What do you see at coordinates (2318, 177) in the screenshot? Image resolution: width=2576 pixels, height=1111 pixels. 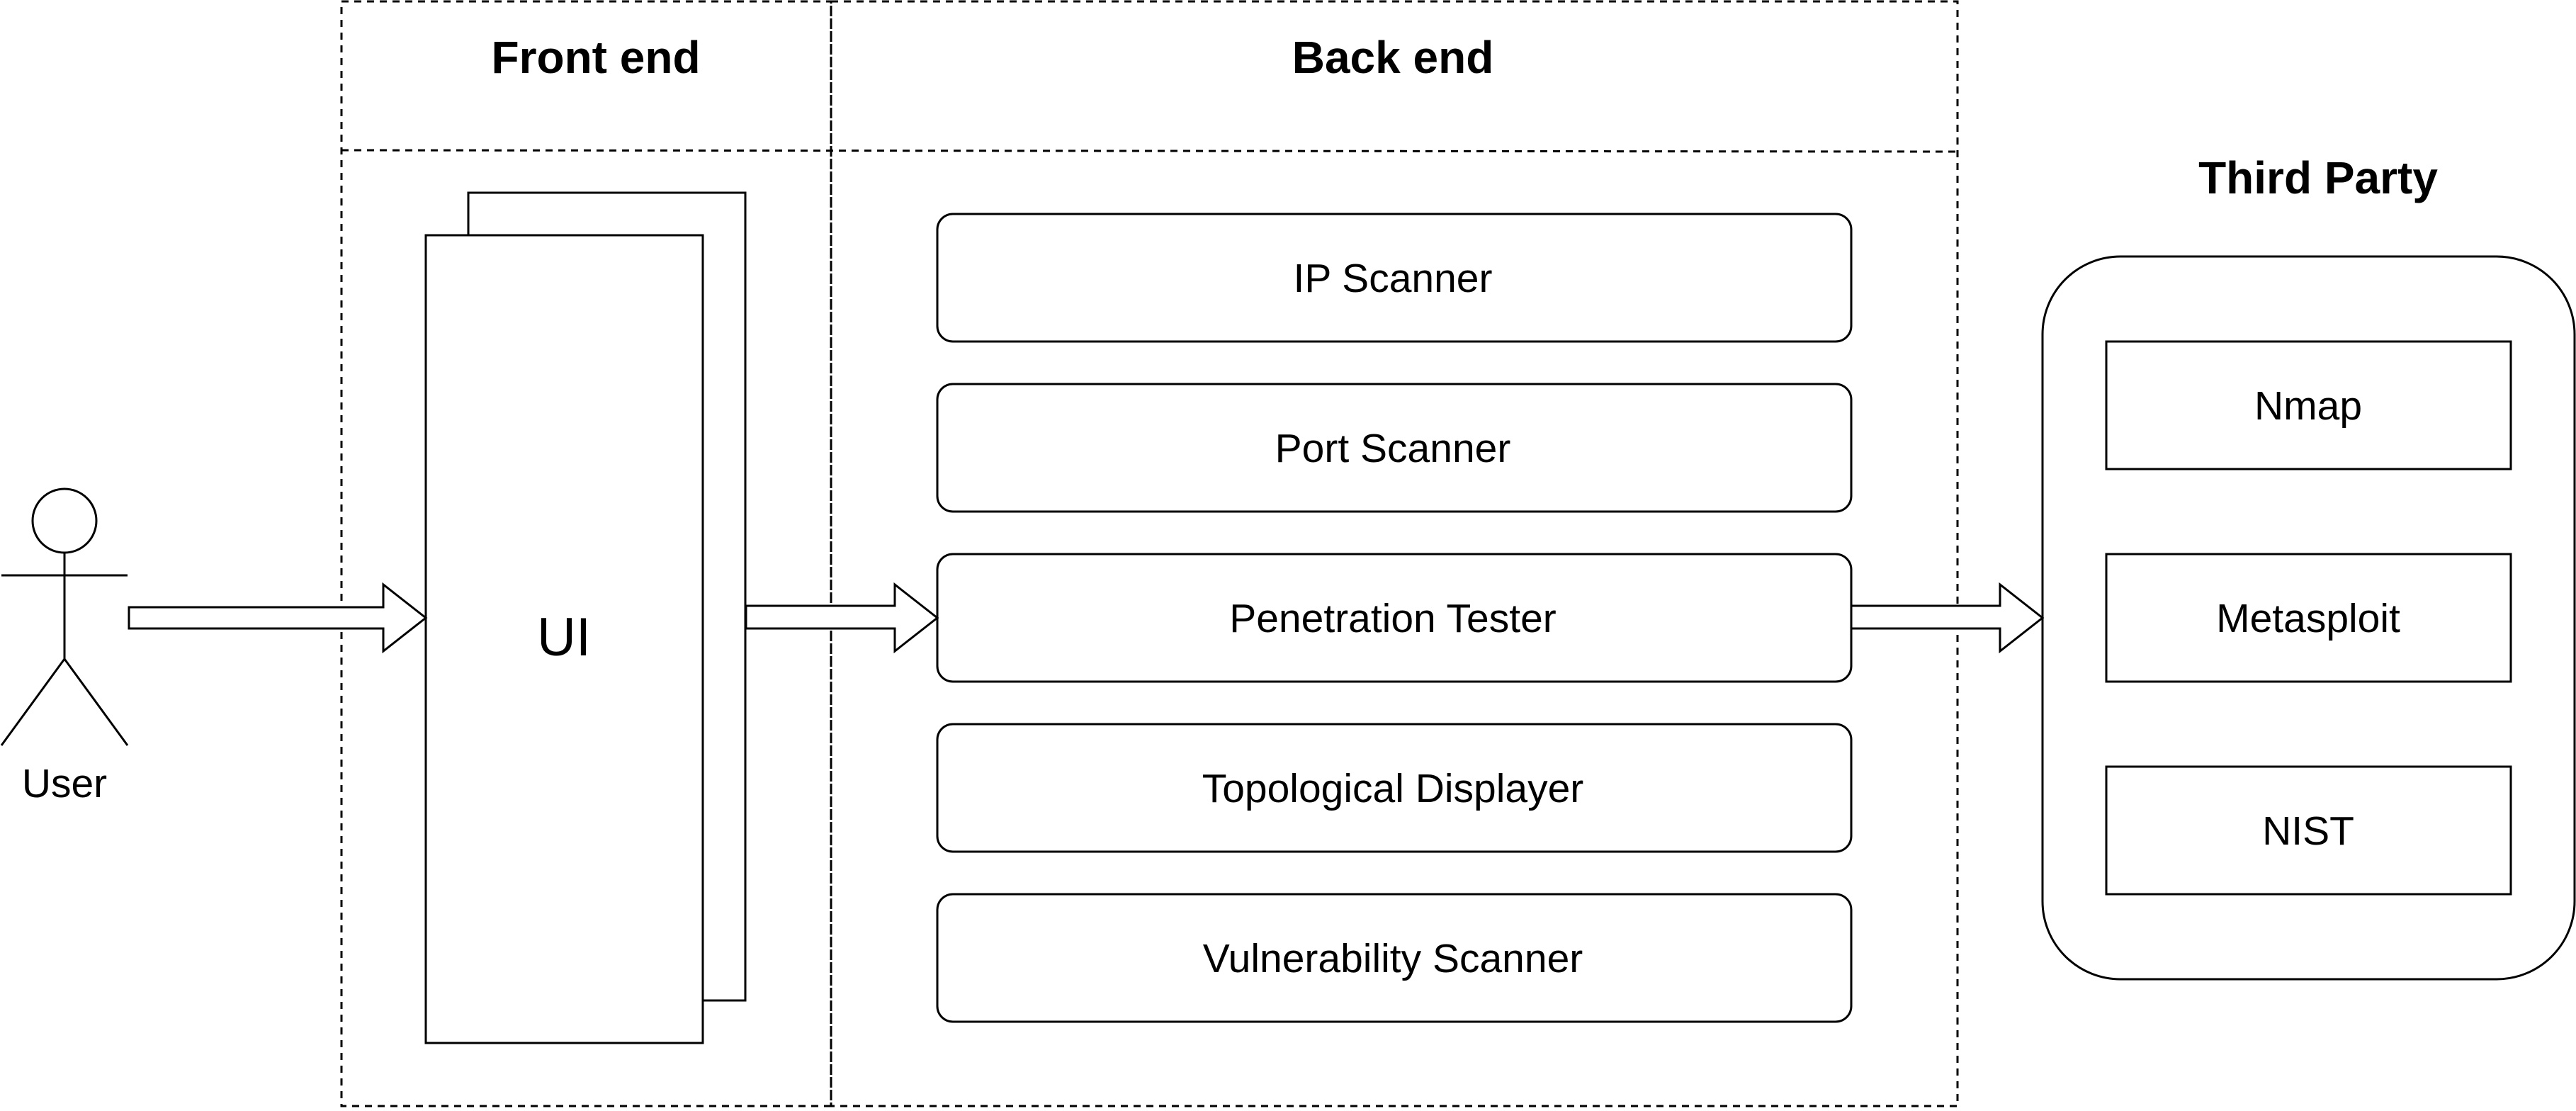 I see `third-party-title: Third Party` at bounding box center [2318, 177].